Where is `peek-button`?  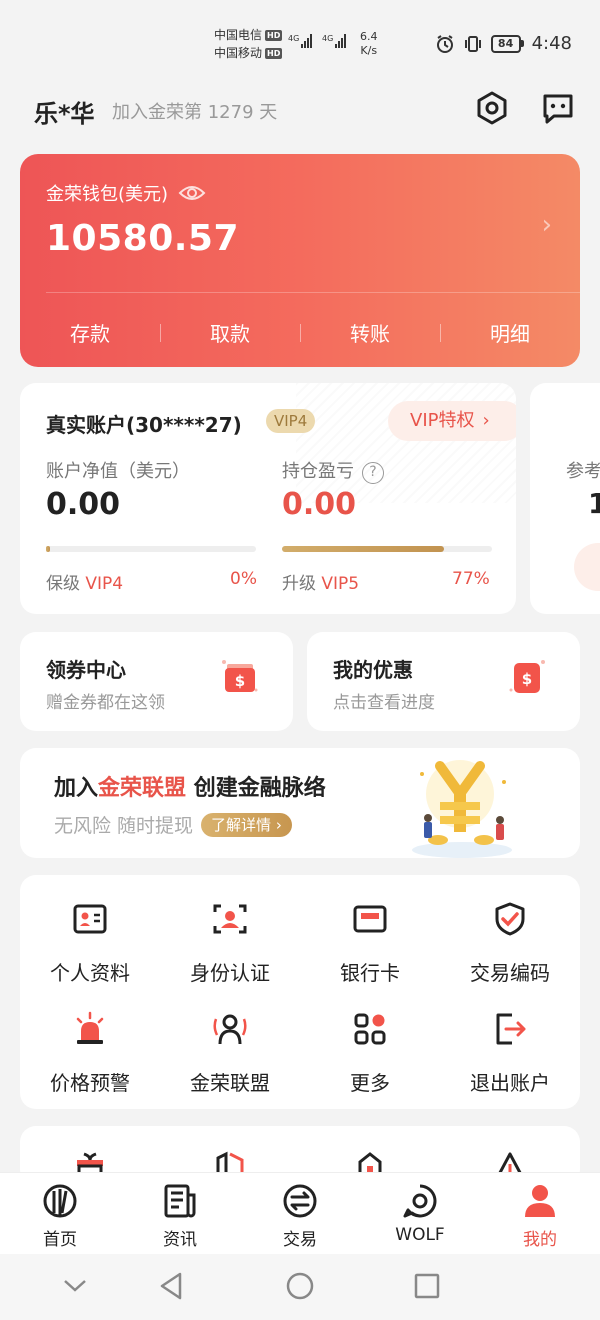
peek-button is located at coordinates (587, 567).